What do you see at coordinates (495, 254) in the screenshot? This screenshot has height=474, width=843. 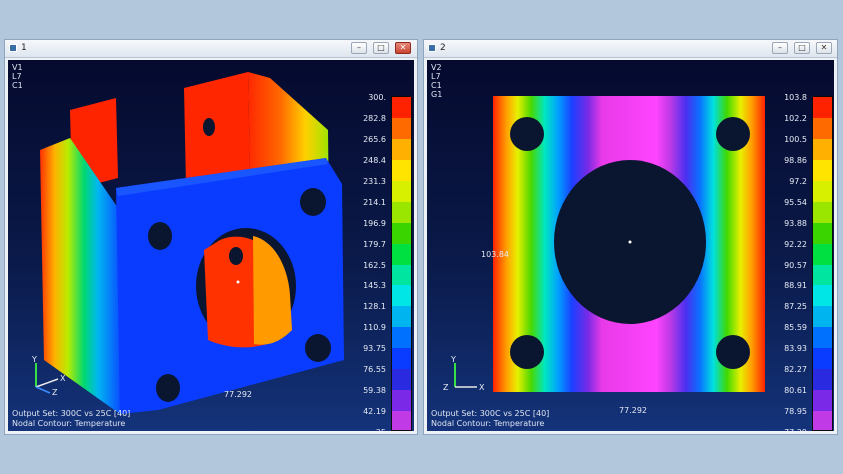 I see `probe-value-left: 103.84` at bounding box center [495, 254].